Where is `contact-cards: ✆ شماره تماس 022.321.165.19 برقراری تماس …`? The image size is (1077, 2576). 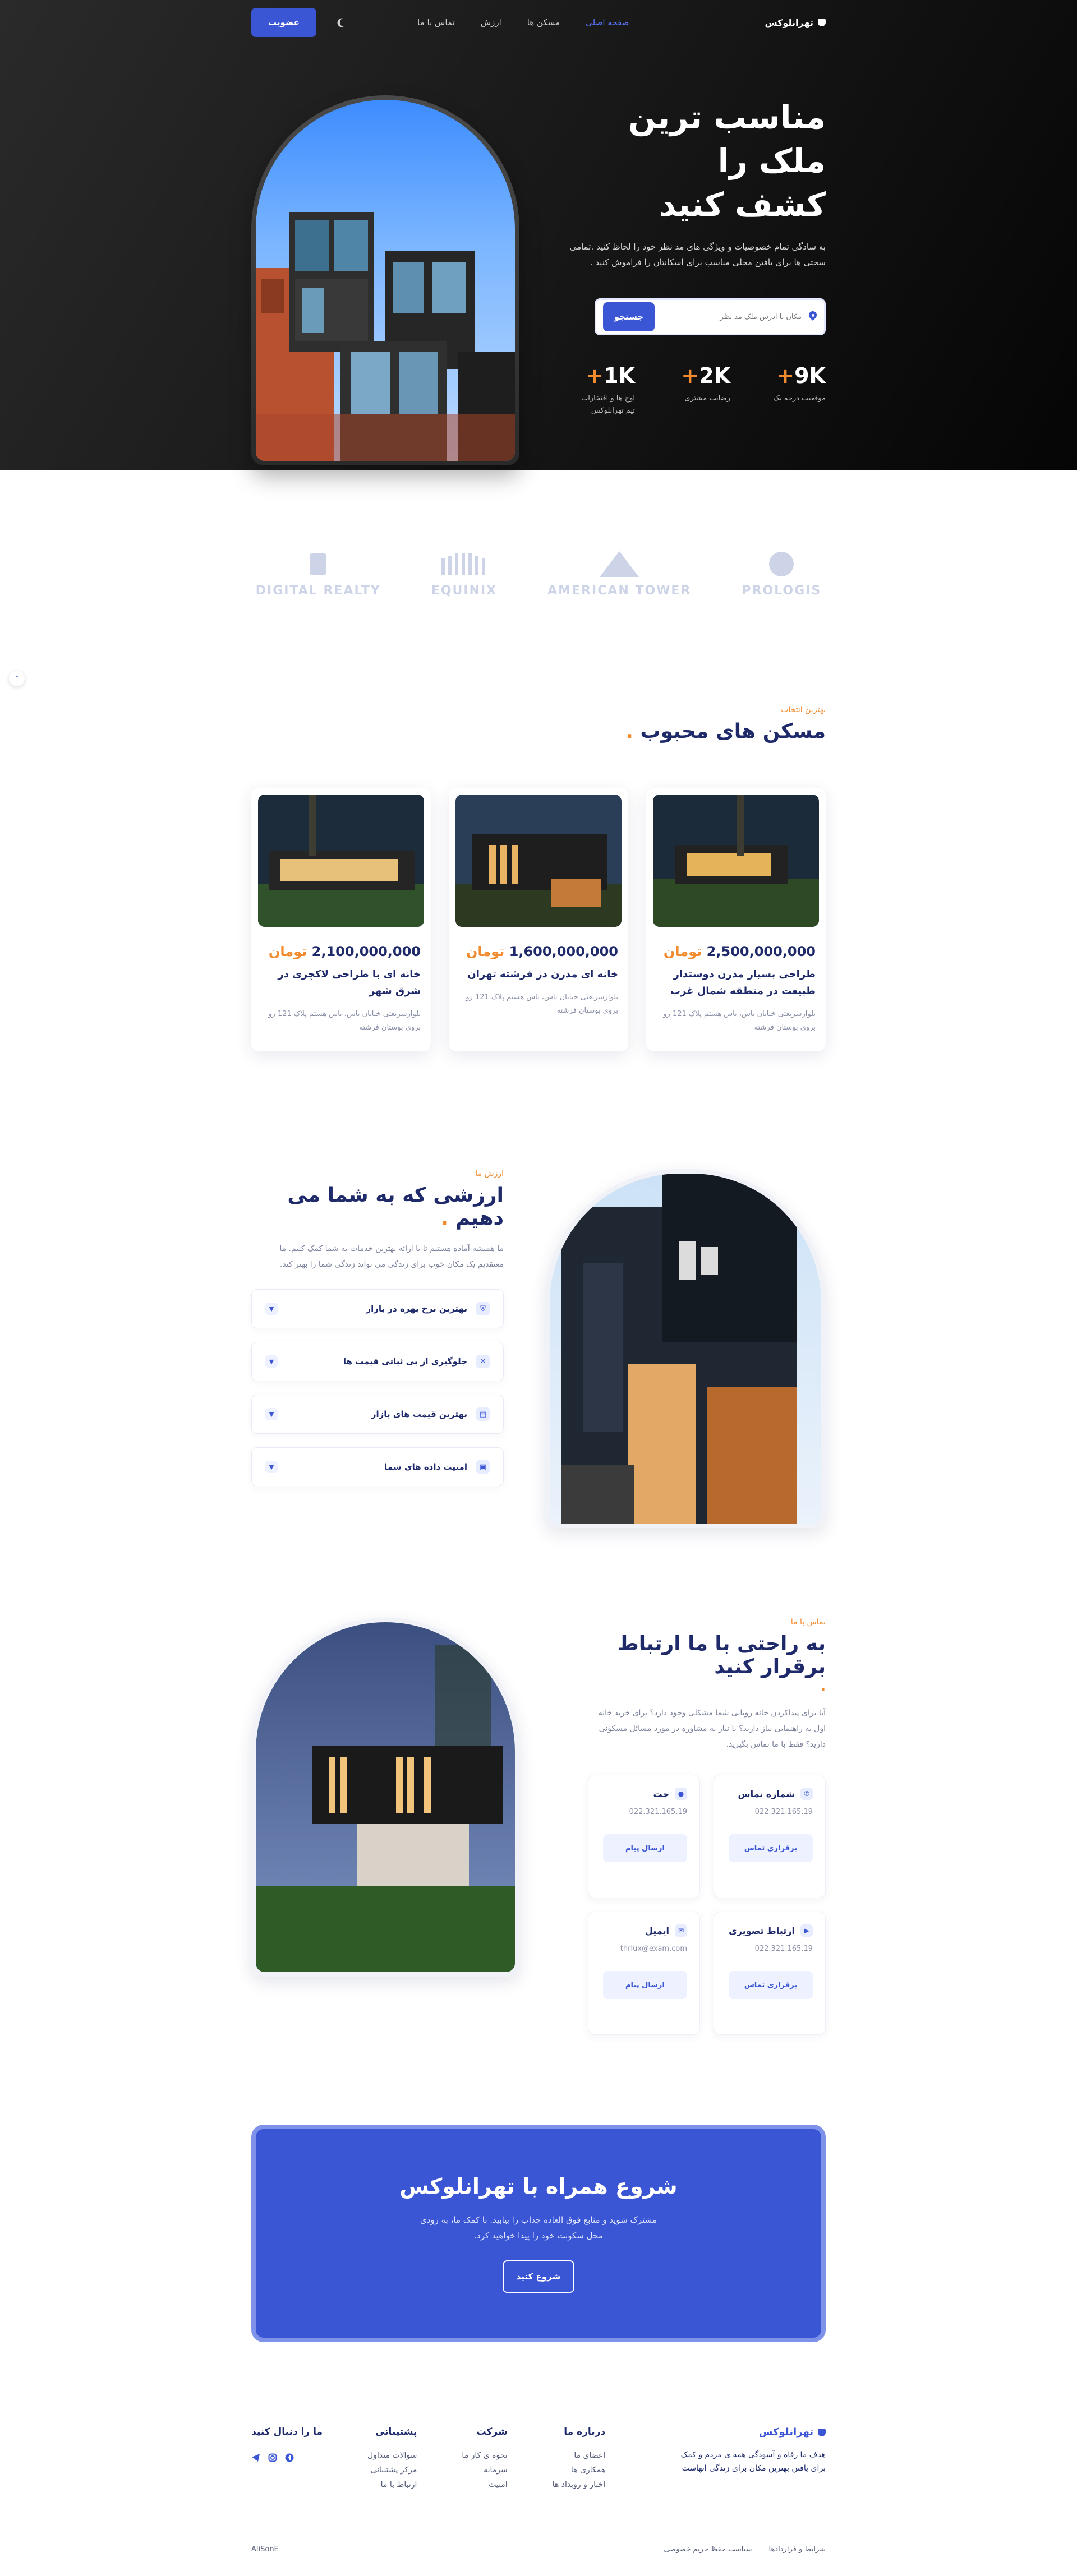 contact-cards: ✆ شماره تماس 022.321.165.19 برقراری تماس … is located at coordinates (705, 1905).